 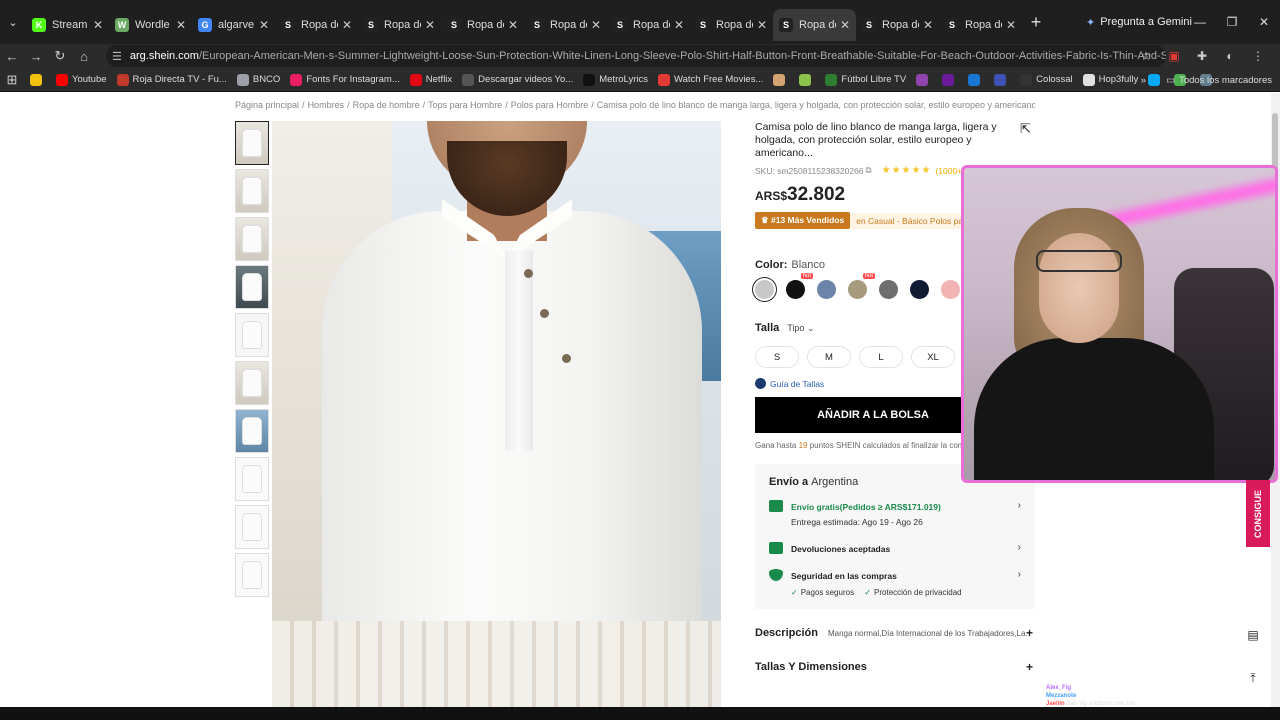 I want to click on copy-icon: ⧉, so click(x=869, y=170).